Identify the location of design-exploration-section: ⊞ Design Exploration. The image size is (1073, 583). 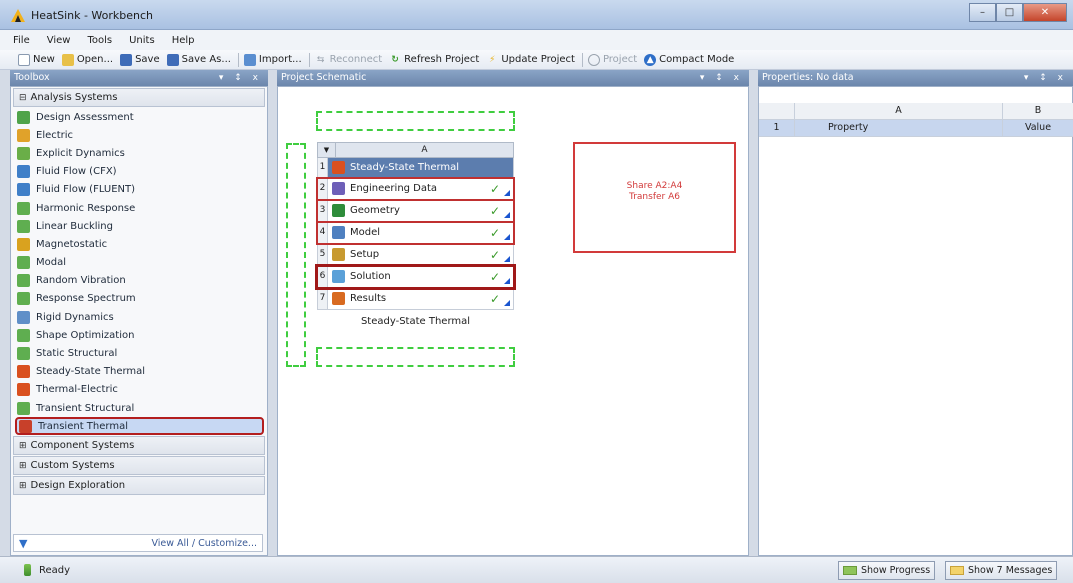
(139, 486).